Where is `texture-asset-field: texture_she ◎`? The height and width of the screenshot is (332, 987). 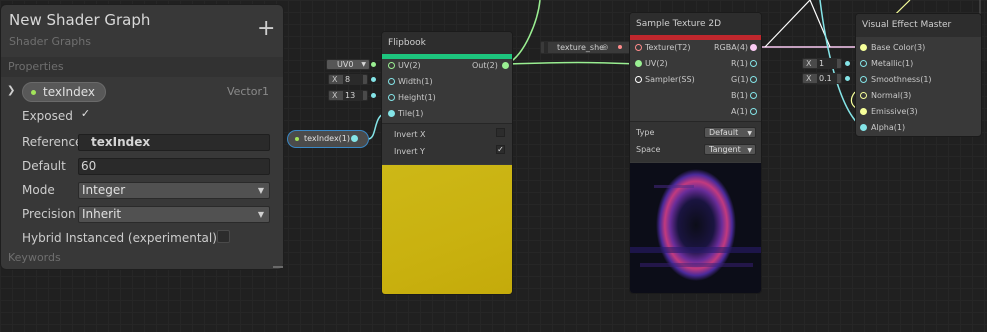
texture-asset-field: texture_she ◎ is located at coordinates (585, 47).